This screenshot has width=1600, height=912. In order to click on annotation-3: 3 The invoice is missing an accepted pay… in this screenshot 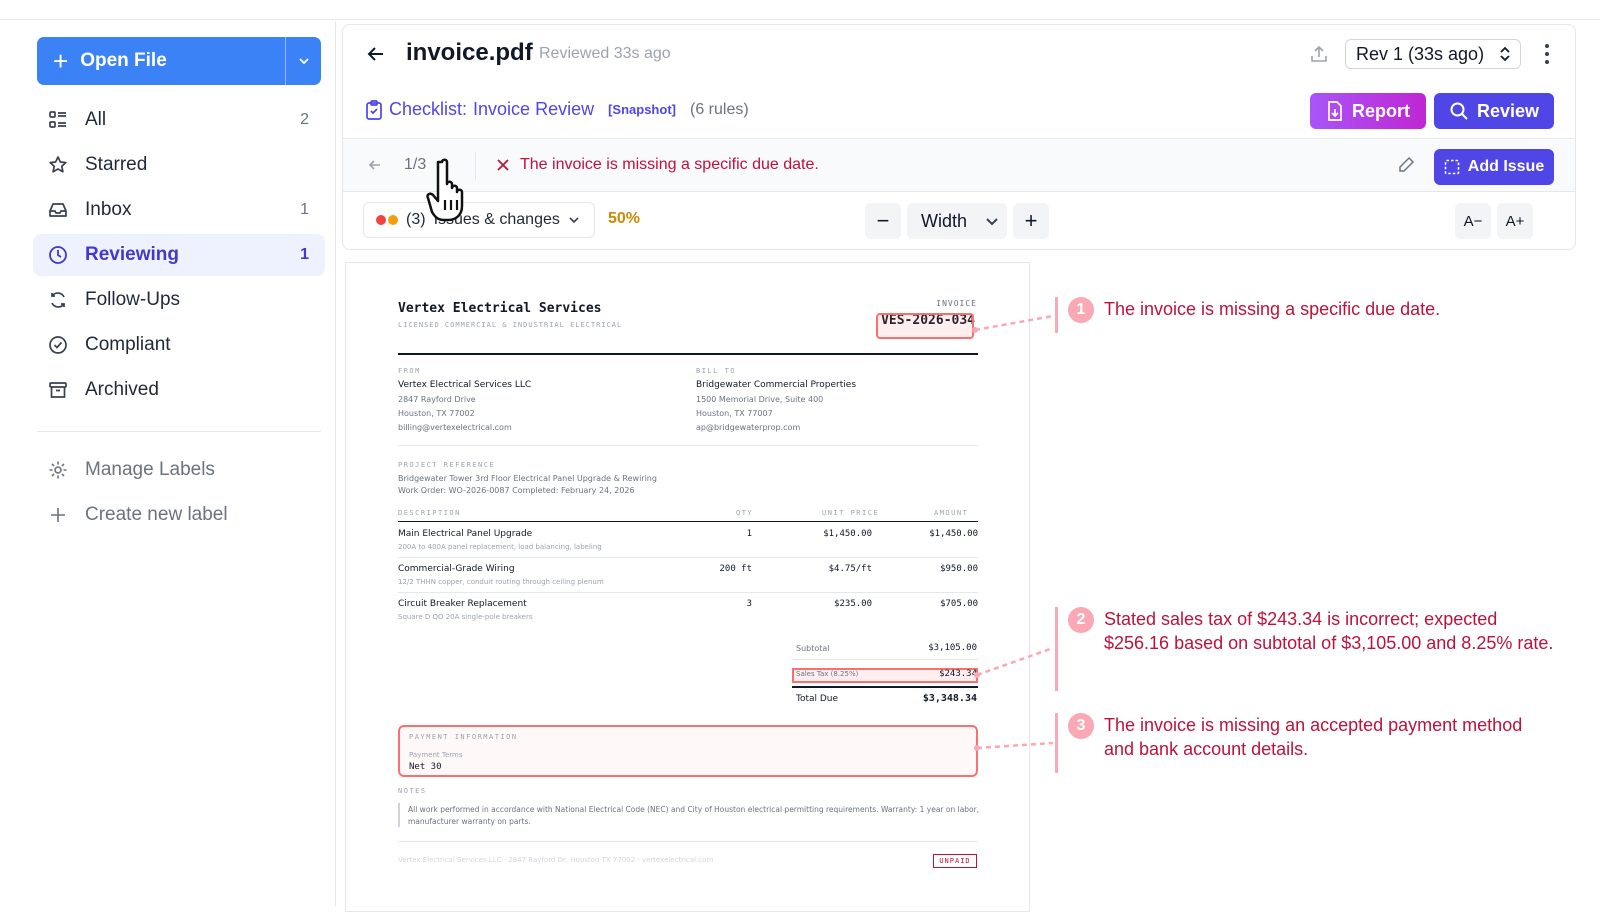, I will do `click(1305, 743)`.